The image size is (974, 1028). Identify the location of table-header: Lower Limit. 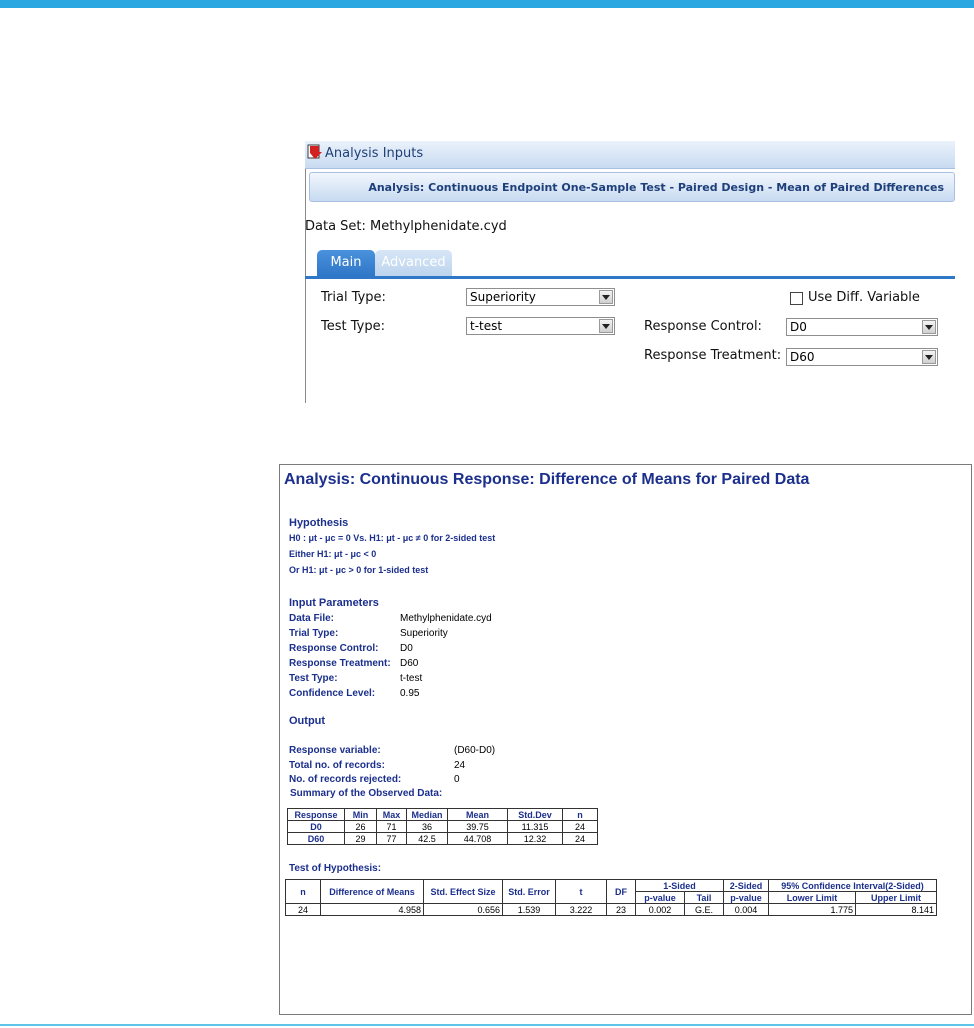
(812, 897).